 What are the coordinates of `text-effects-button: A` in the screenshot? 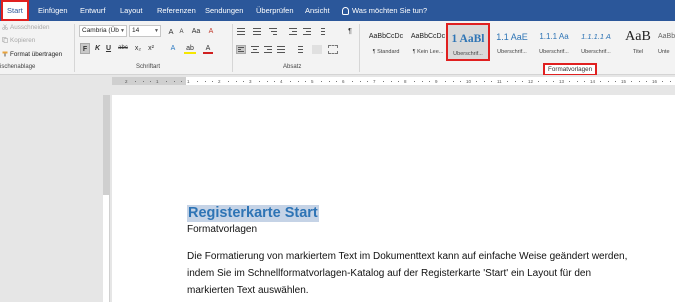 It's located at (173, 48).